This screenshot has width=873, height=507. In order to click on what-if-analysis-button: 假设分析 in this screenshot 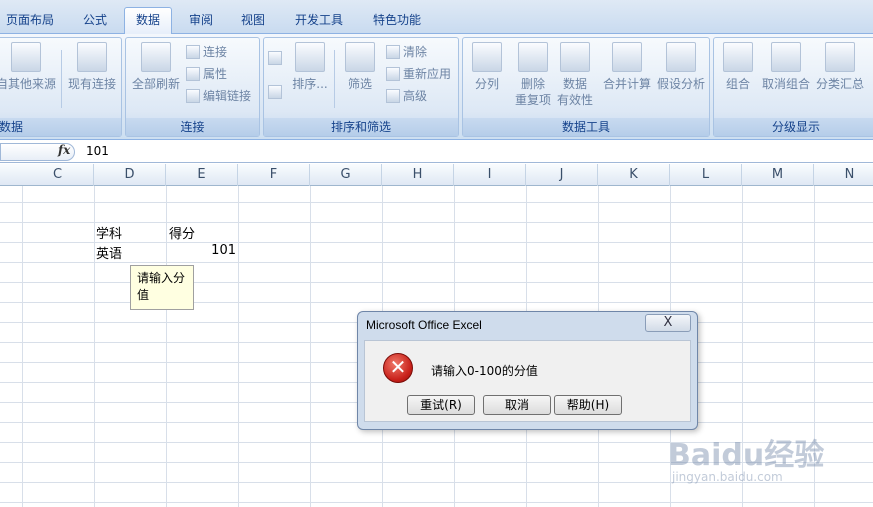, I will do `click(681, 67)`.